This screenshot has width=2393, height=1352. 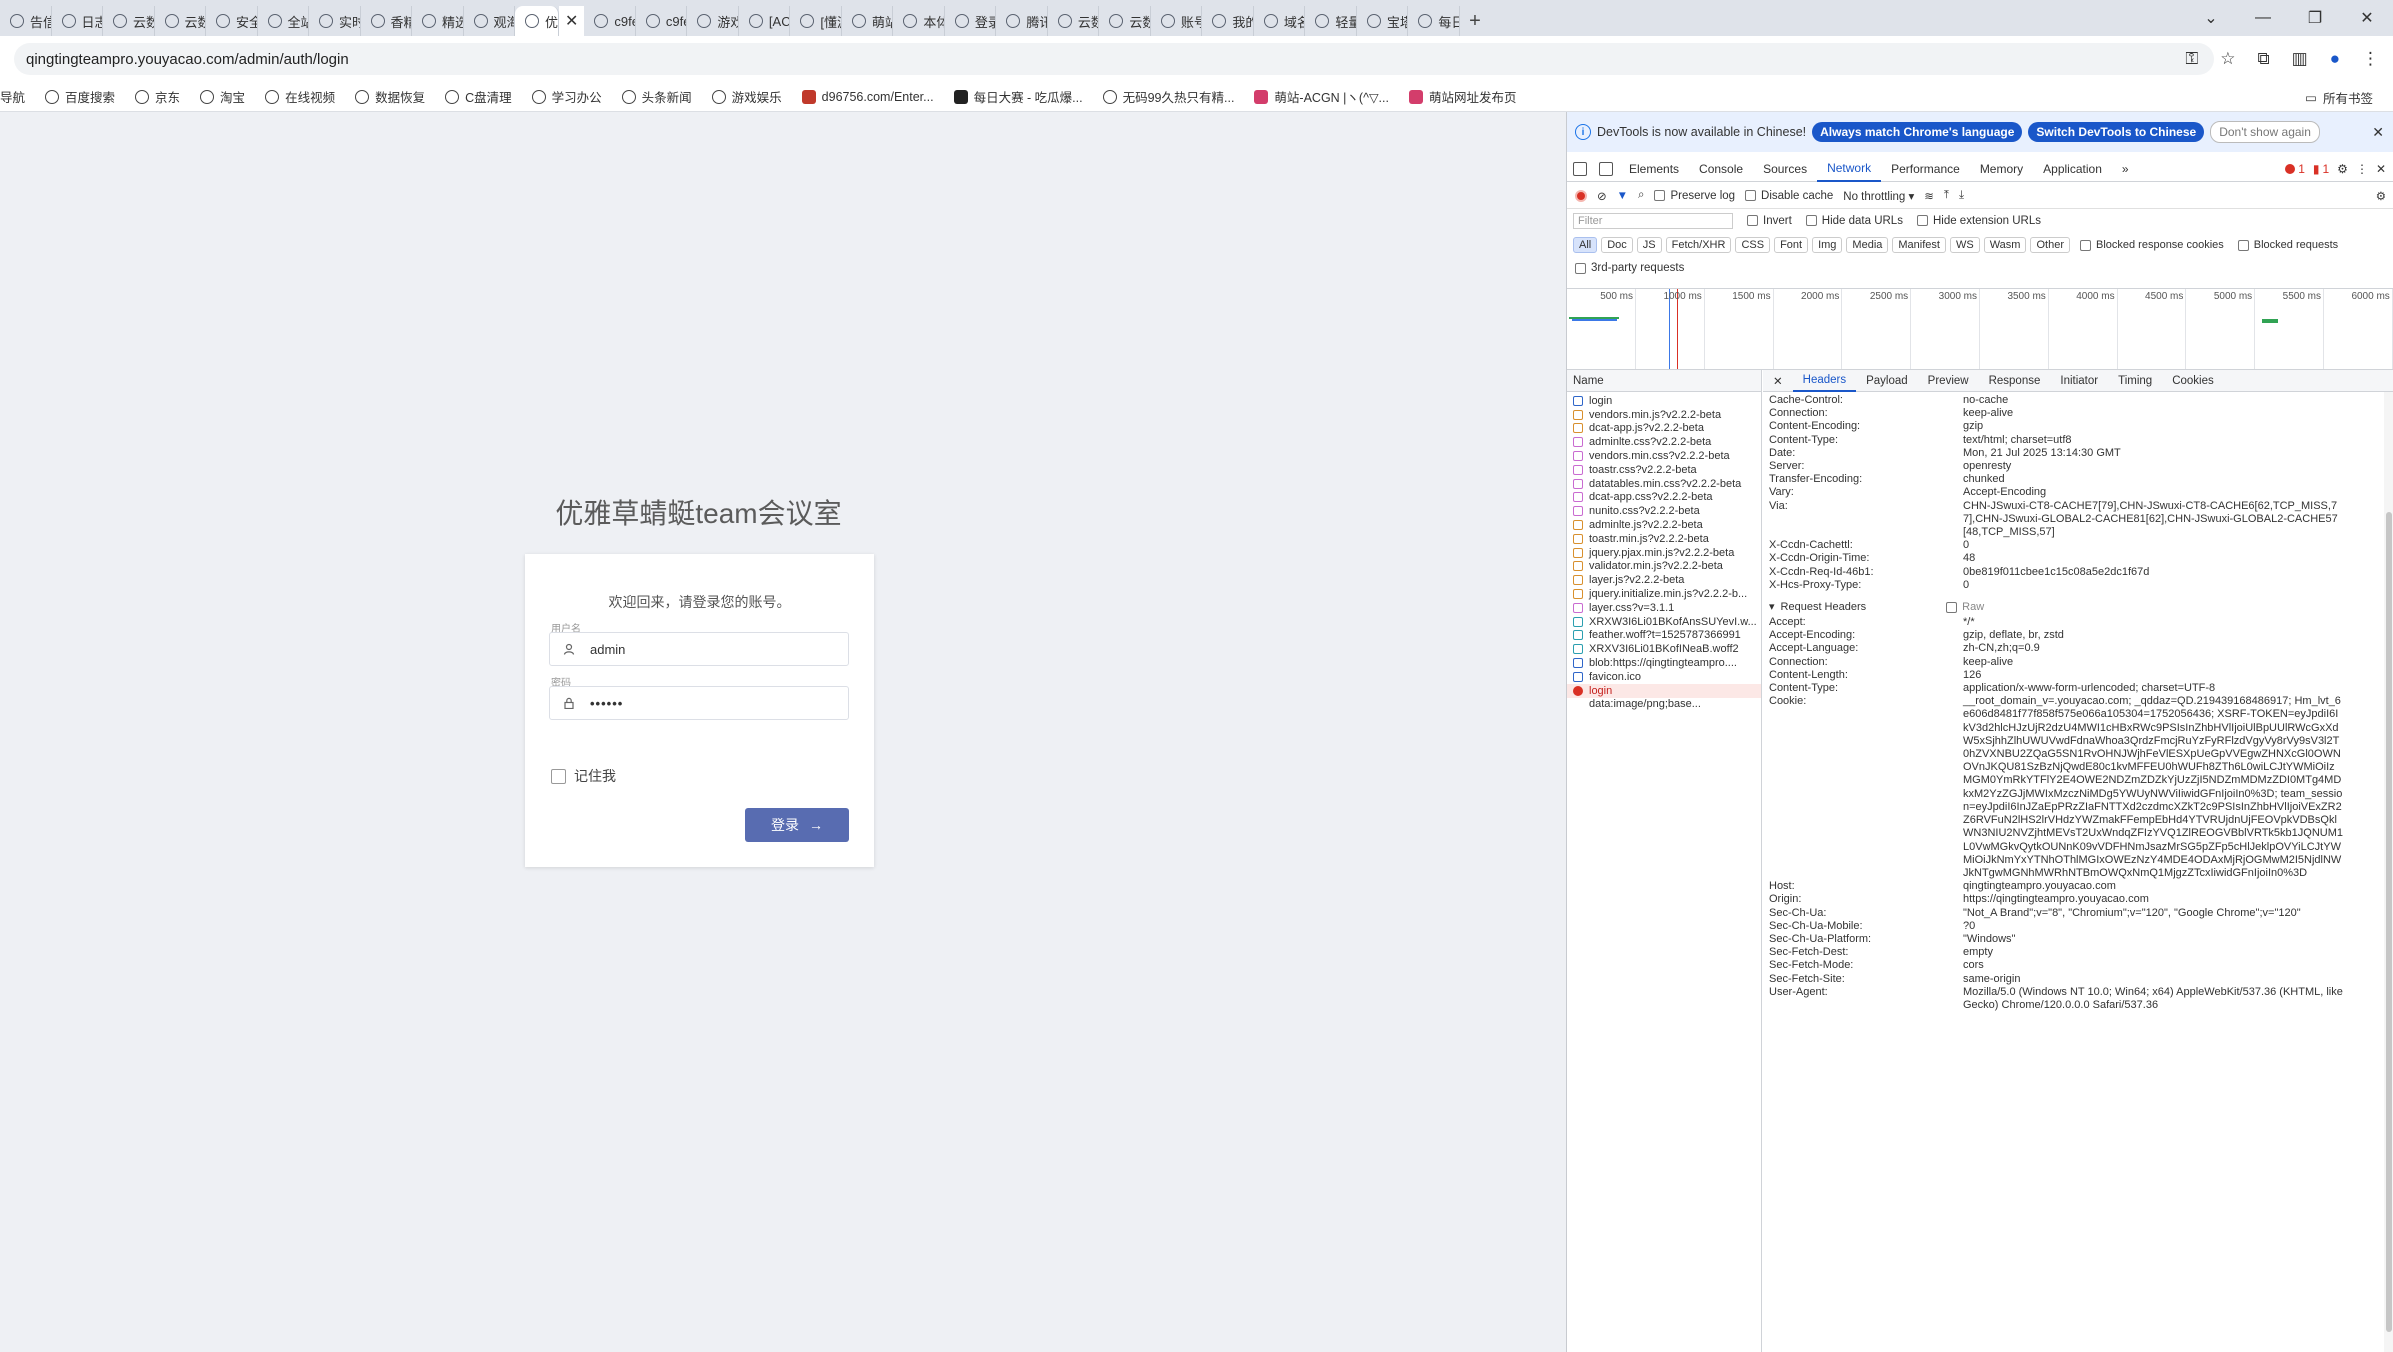 I want to click on type-filter-ws: WS, so click(x=1964, y=245).